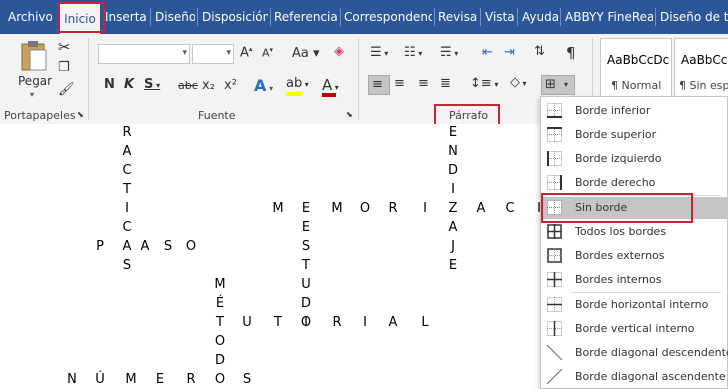 The width and height of the screenshot is (728, 389). Describe the element at coordinates (34, 71) in the screenshot. I see `paste-button: Pegar ▾` at that location.